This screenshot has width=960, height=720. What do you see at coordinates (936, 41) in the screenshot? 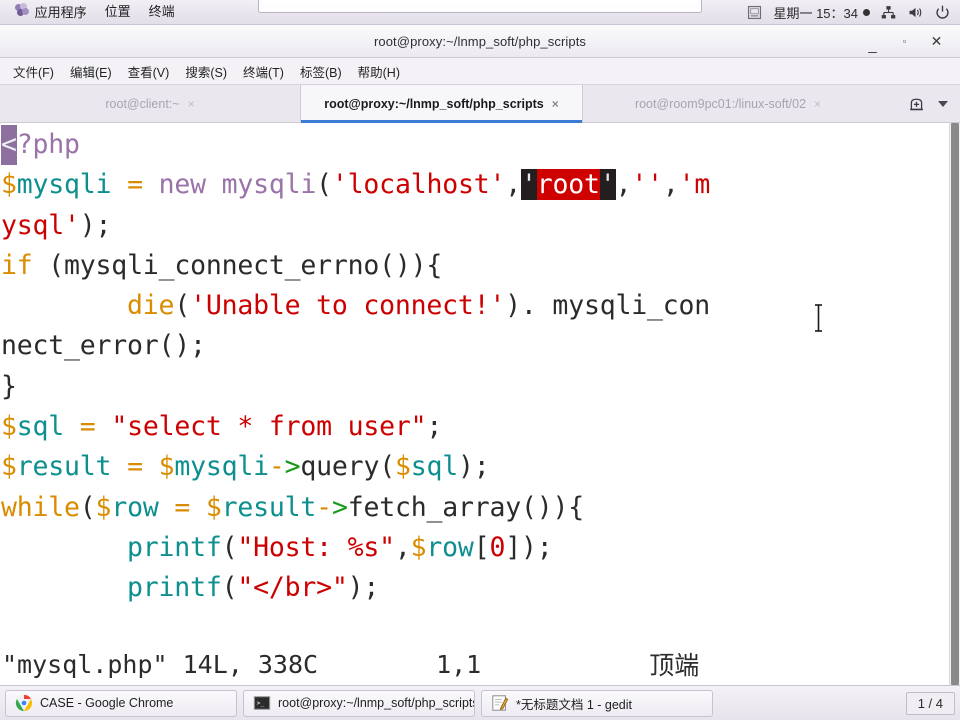
I see `close-button: ✕` at bounding box center [936, 41].